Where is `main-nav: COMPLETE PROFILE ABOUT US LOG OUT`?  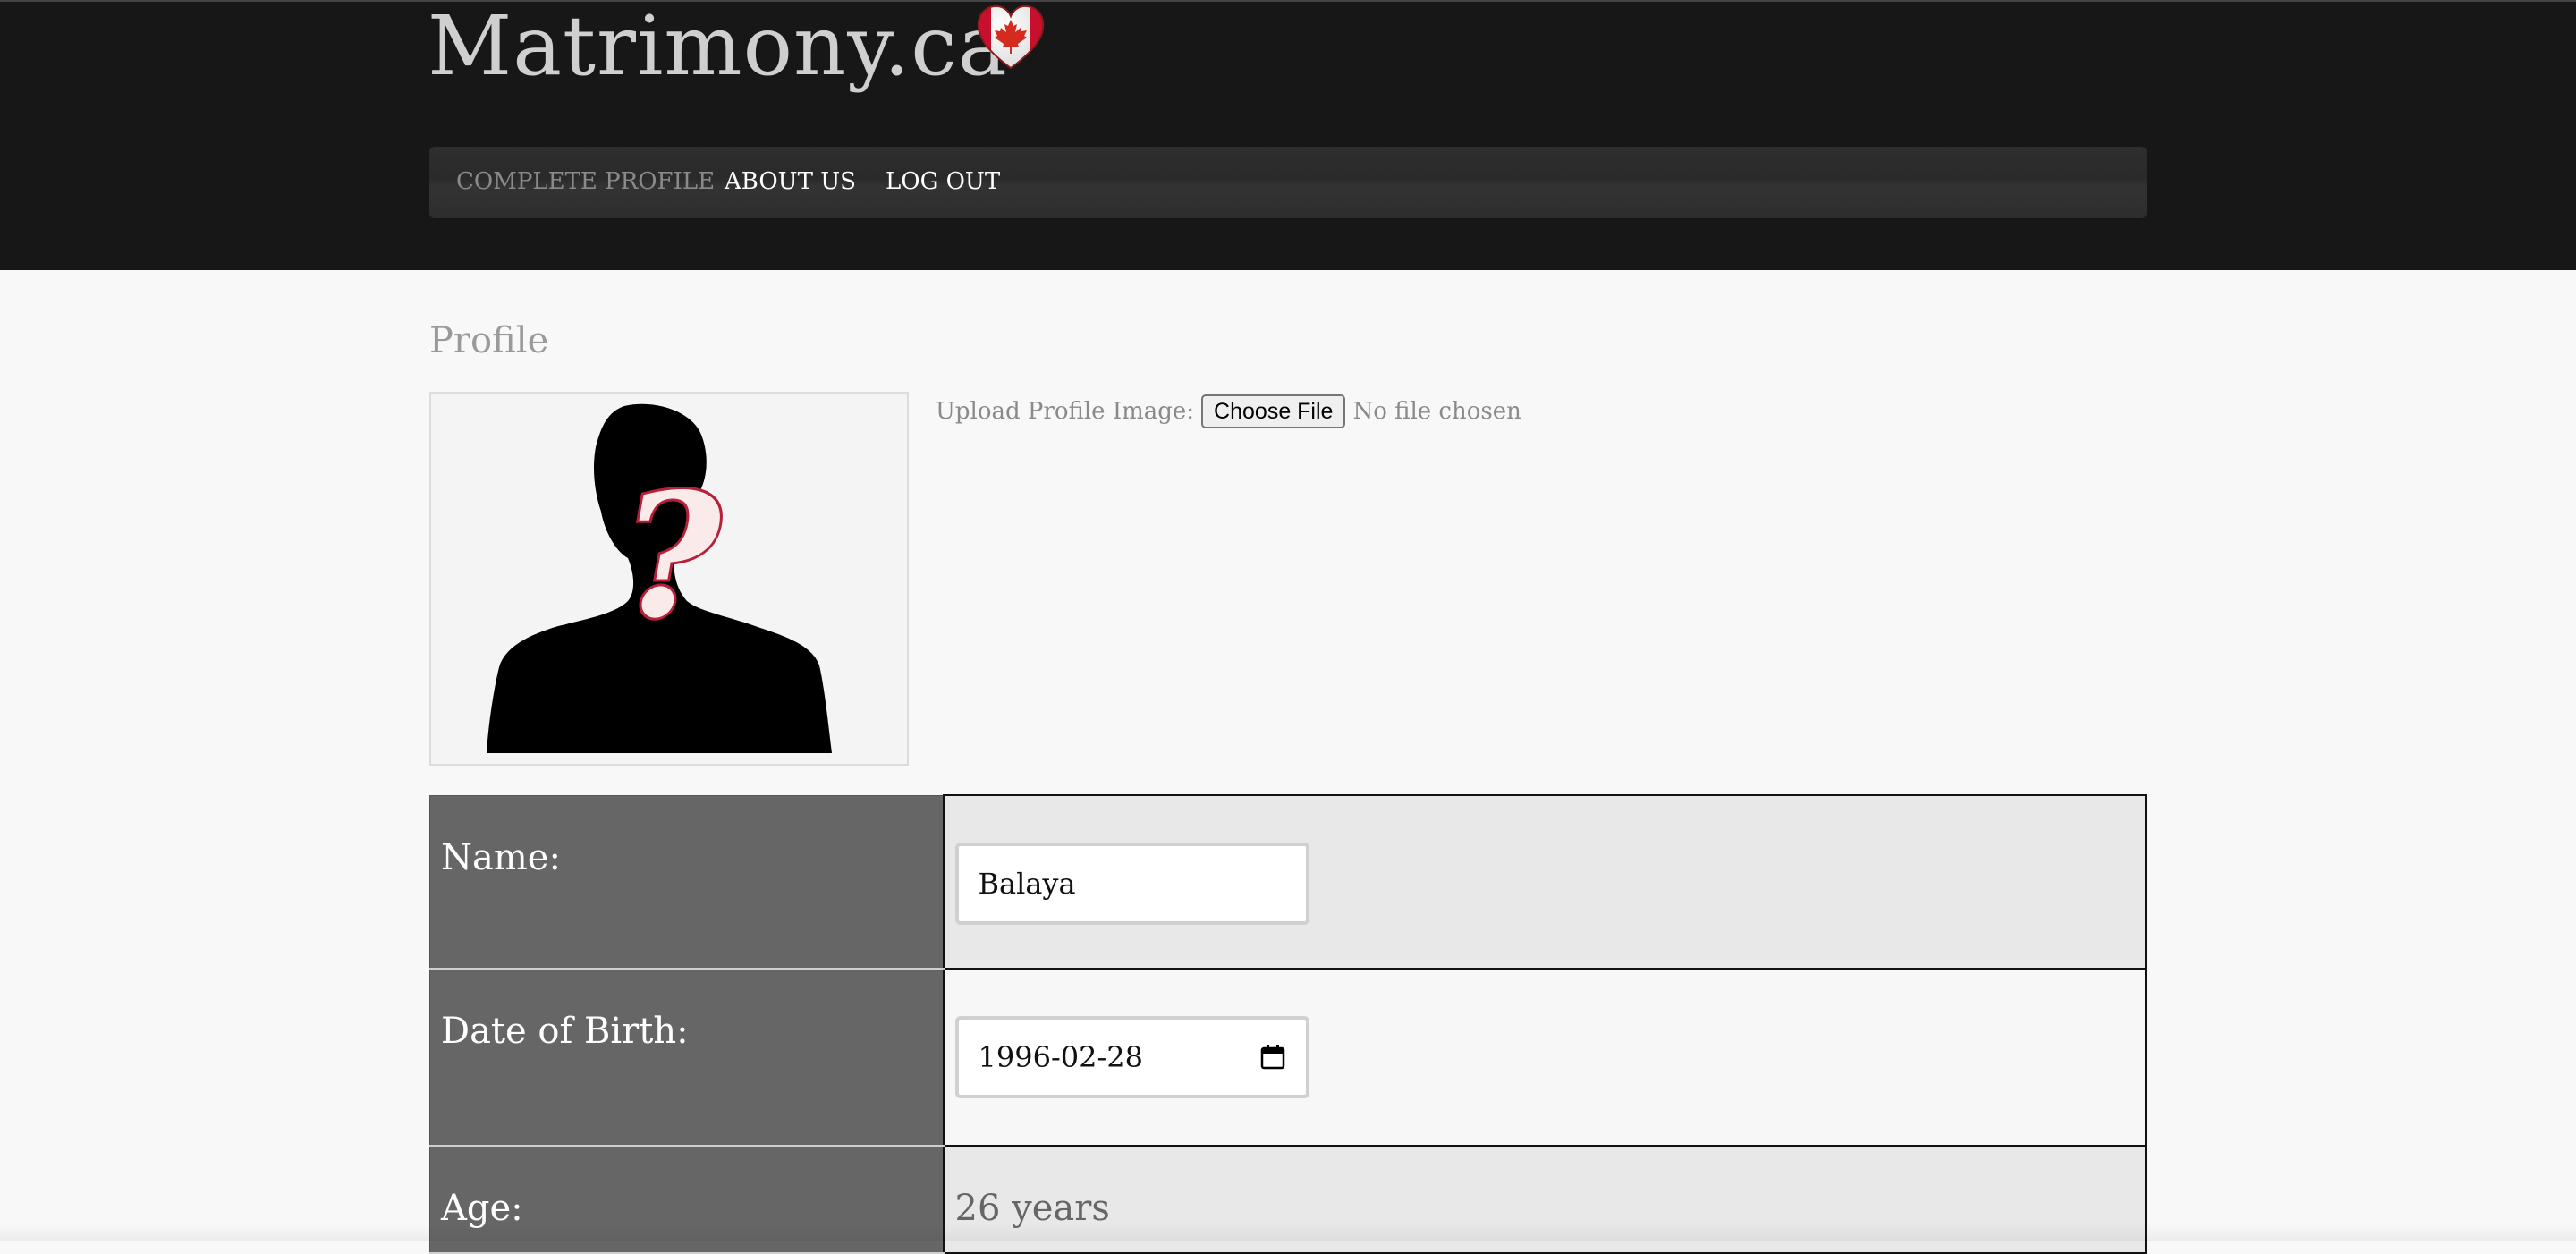
main-nav: COMPLETE PROFILE ABOUT US LOG OUT is located at coordinates (1288, 182).